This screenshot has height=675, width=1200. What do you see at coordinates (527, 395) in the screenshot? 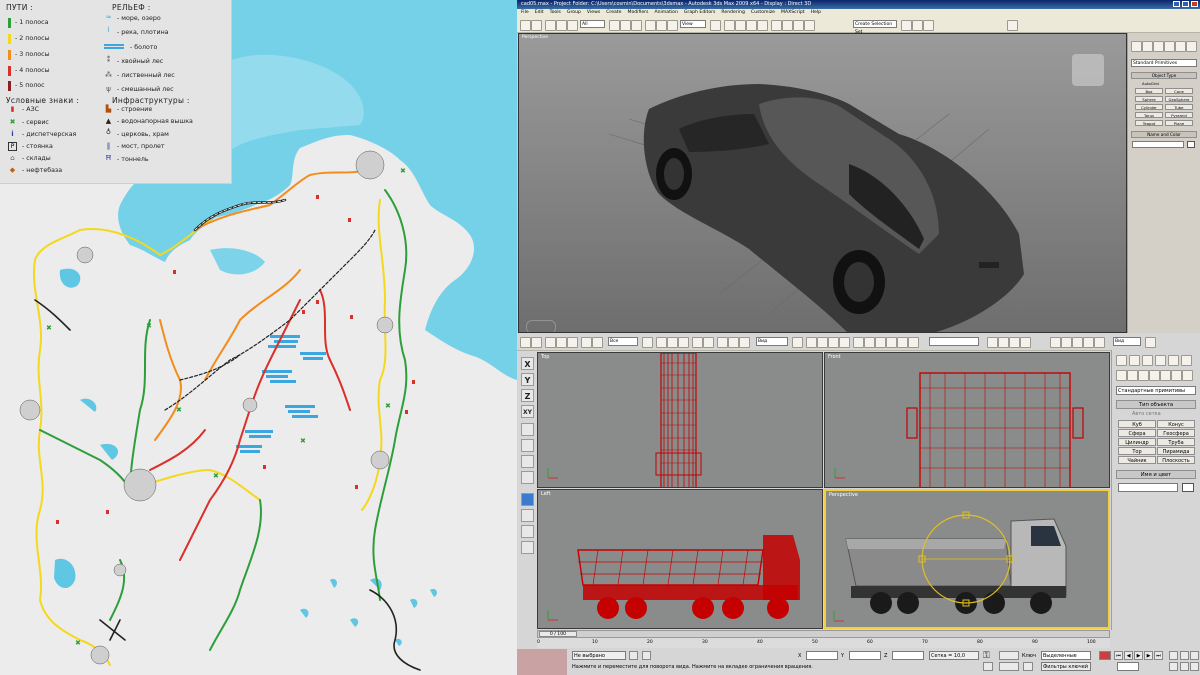
I see `restrict-z-button: Z` at bounding box center [527, 395].